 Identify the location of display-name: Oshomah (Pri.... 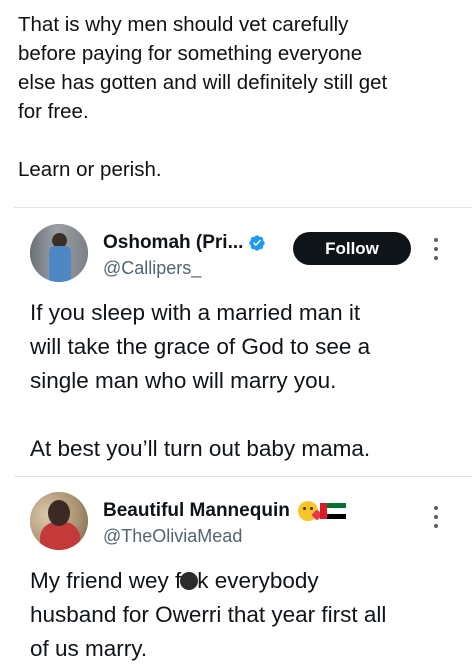
(173, 243).